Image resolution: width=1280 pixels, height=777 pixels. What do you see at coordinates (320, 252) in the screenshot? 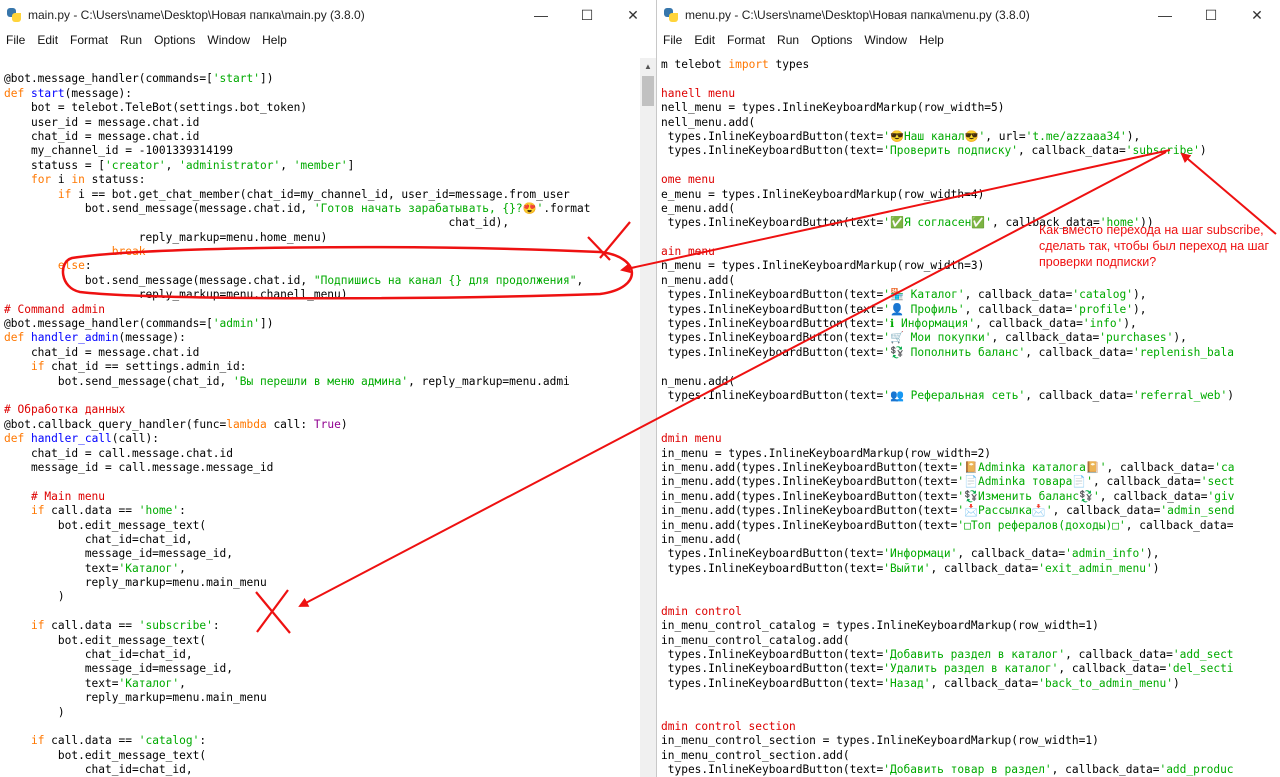
I see `code-line: break` at bounding box center [320, 252].